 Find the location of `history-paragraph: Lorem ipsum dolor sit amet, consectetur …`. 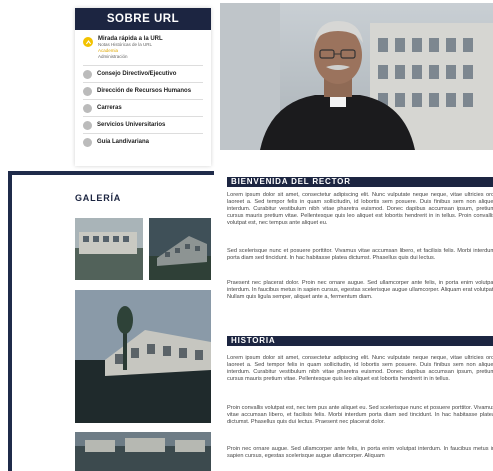

history-paragraph: Lorem ipsum dolor sit amet, consectetur … is located at coordinates (360, 369).